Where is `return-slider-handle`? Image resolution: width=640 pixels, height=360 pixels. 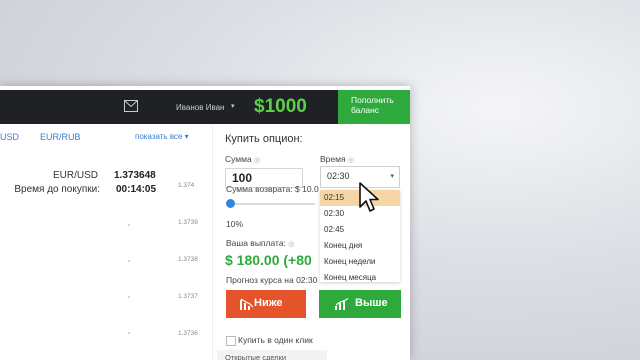 return-slider-handle is located at coordinates (230, 203).